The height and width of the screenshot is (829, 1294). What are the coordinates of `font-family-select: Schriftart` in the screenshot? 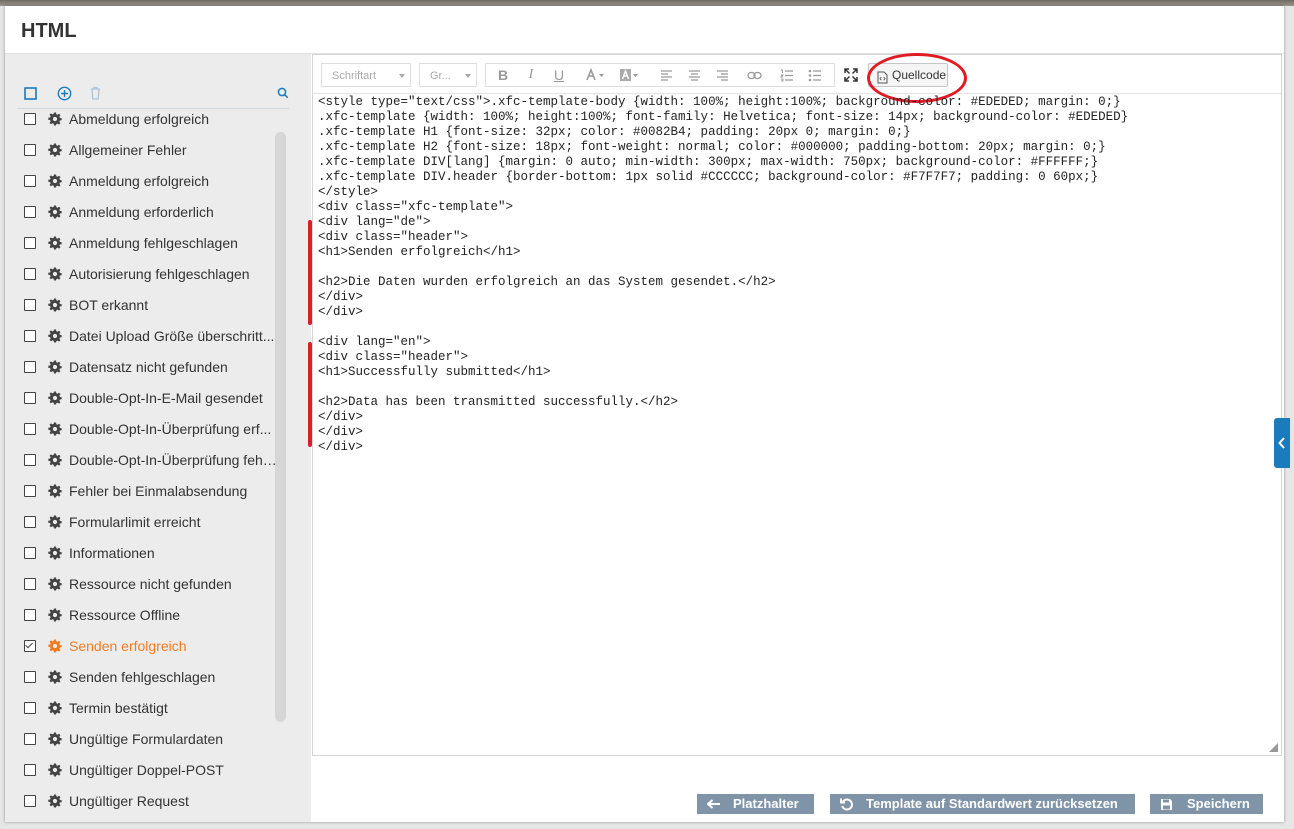 It's located at (366, 75).